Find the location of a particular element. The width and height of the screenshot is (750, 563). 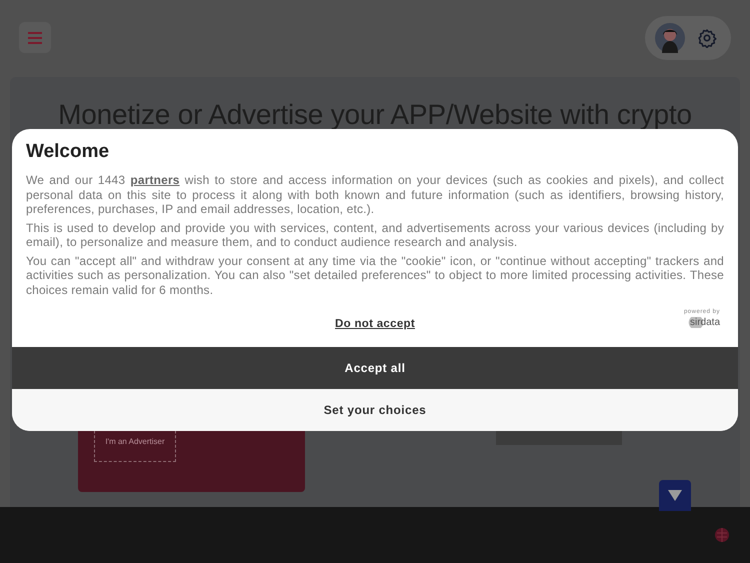

brand-logo: sirdata is located at coordinates (704, 322).